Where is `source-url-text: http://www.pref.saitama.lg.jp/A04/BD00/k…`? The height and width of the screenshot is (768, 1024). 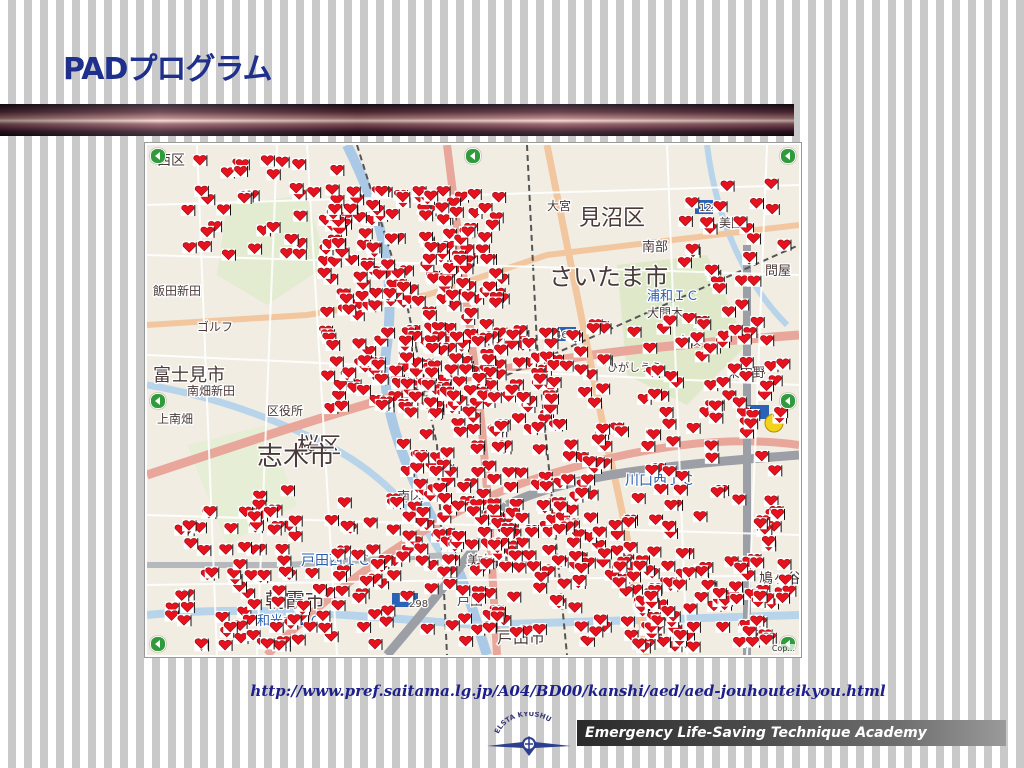
source-url-text: http://www.pref.saitama.lg.jp/A04/BD00/k… is located at coordinates (567, 691).